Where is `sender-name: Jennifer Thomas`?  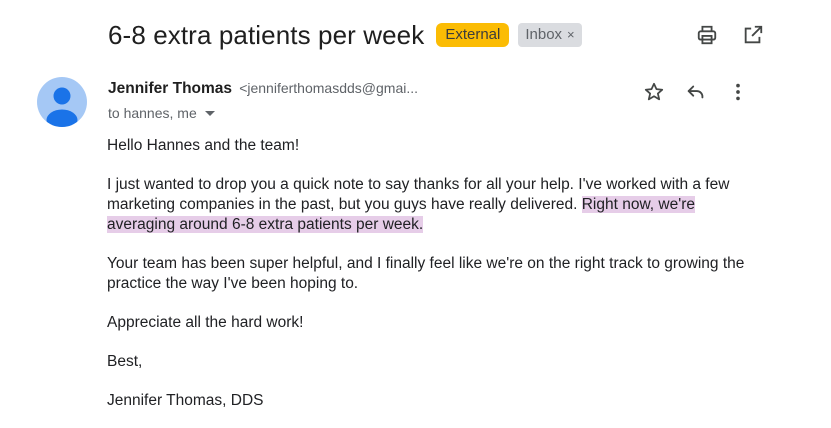
sender-name: Jennifer Thomas is located at coordinates (170, 88).